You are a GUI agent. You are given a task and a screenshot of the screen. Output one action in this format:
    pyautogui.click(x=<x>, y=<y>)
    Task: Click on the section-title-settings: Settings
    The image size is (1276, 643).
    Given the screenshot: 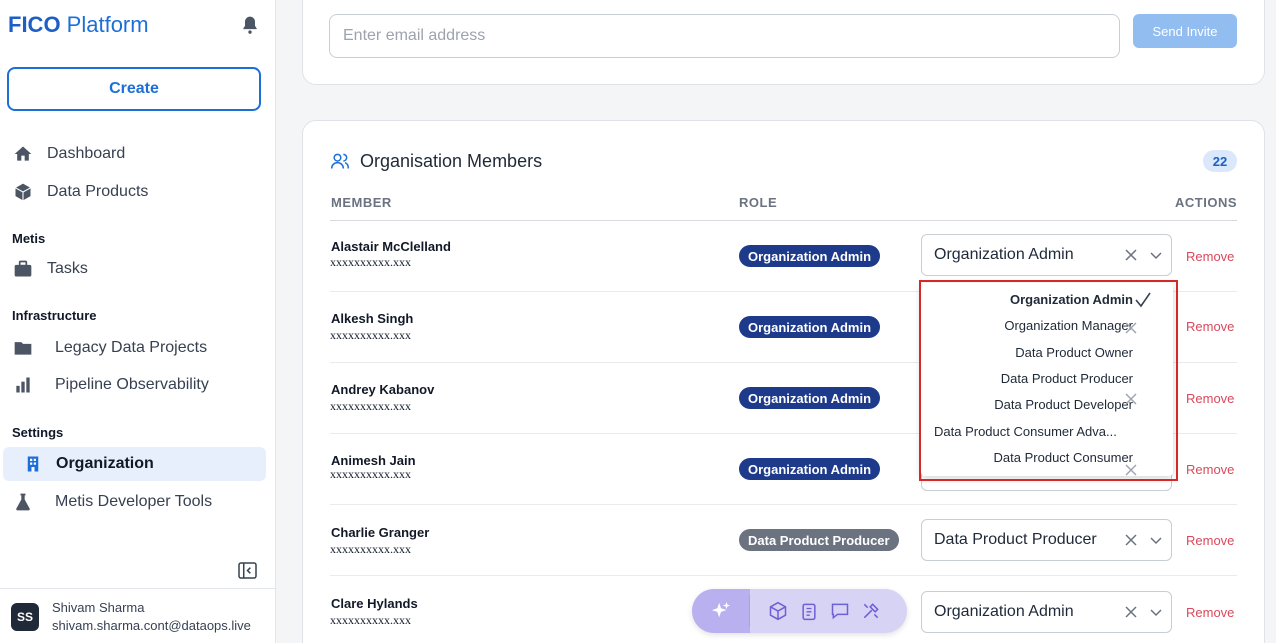 What is the action you would take?
    pyautogui.click(x=38, y=432)
    